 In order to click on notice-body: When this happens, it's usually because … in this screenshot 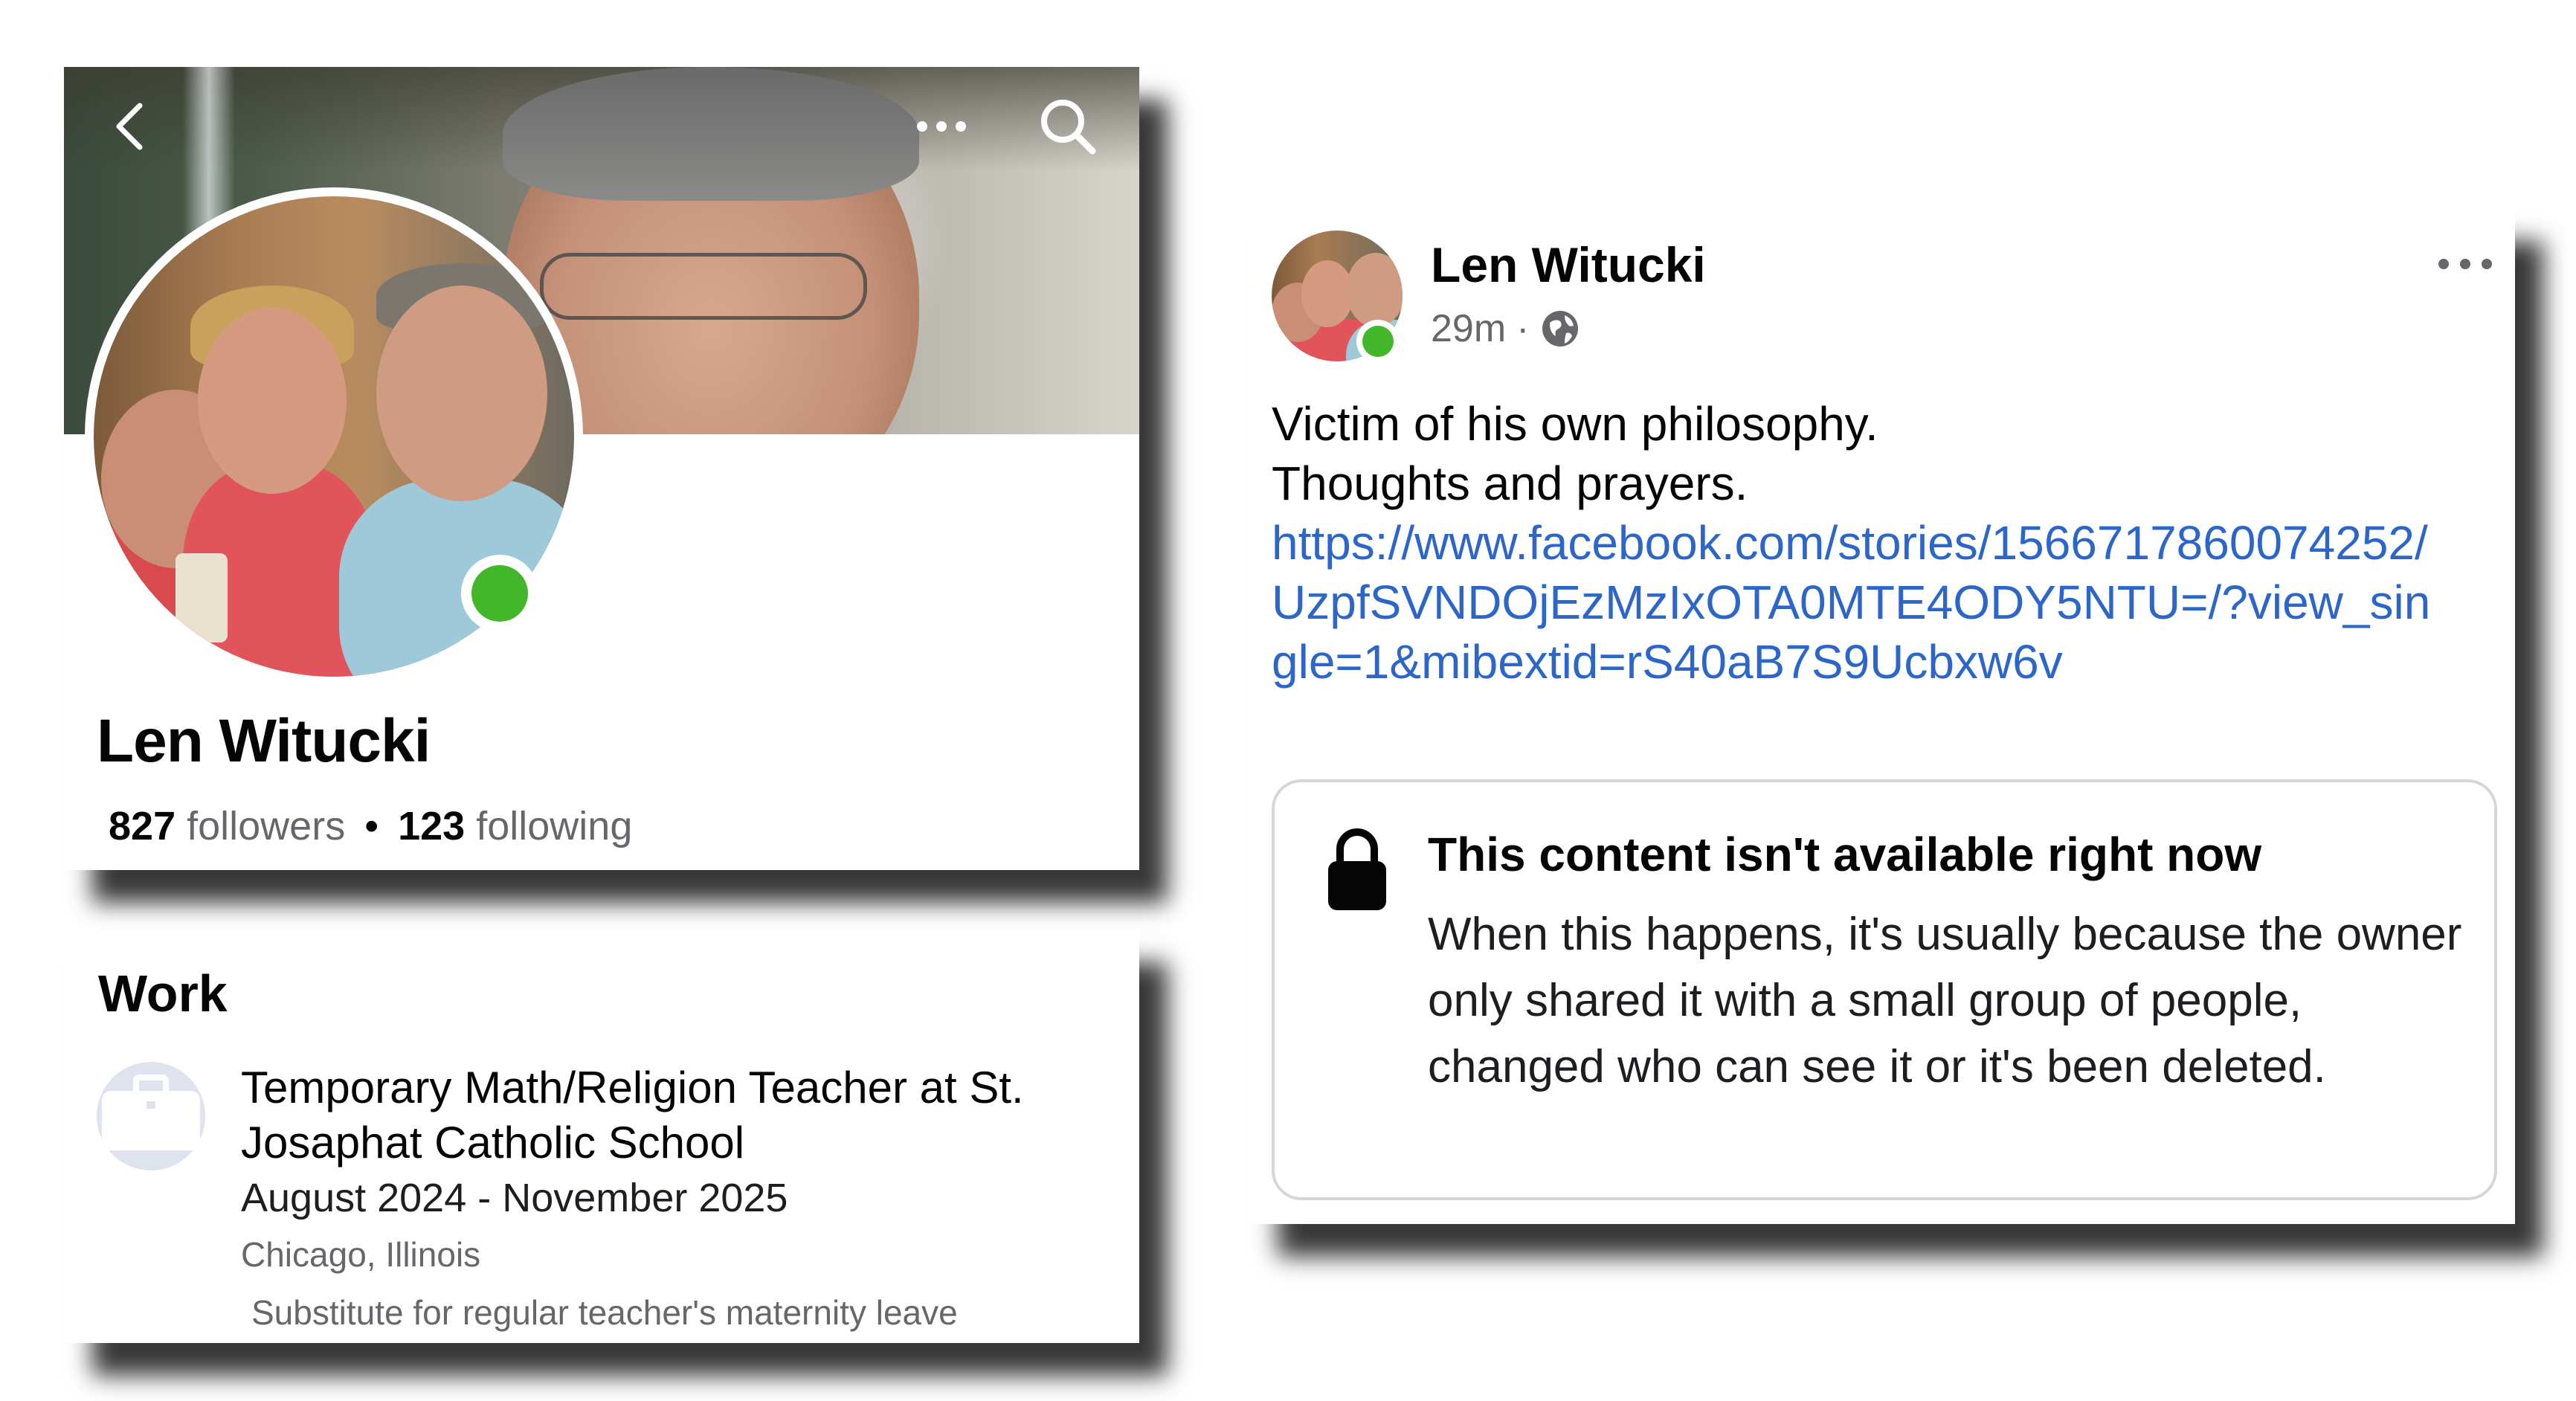, I will do `click(1945, 1000)`.